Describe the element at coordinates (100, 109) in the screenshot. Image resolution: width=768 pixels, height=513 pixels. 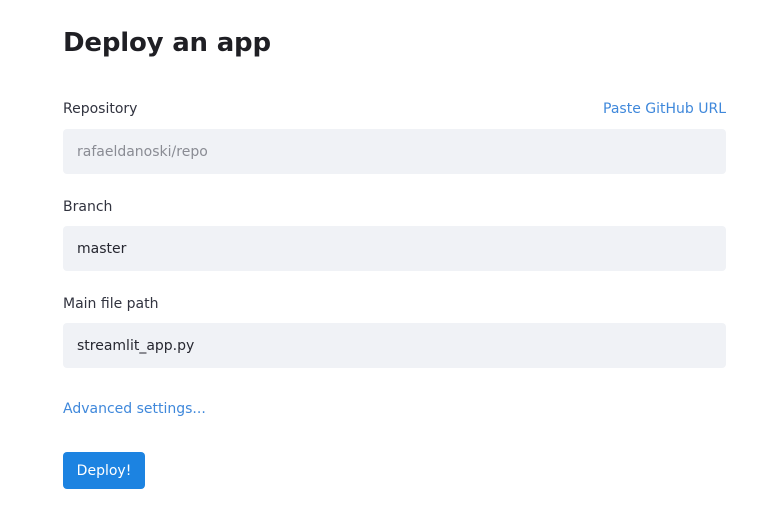
I see `repository-label: Repository` at that location.